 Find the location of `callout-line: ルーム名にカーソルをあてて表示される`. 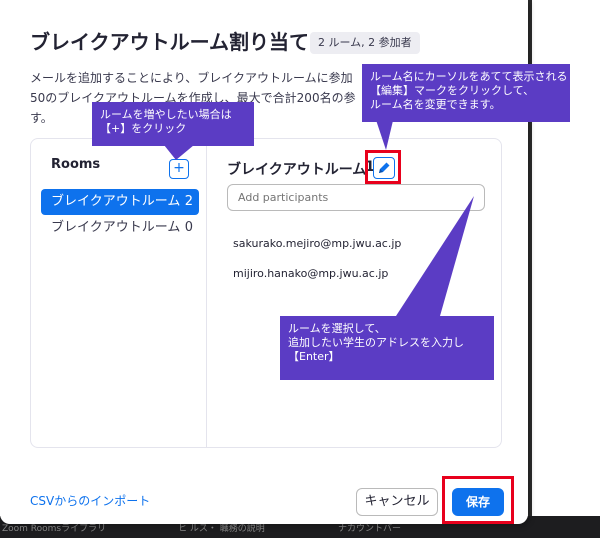

callout-line: ルーム名にカーソルをあてて表示される is located at coordinates (469, 76).